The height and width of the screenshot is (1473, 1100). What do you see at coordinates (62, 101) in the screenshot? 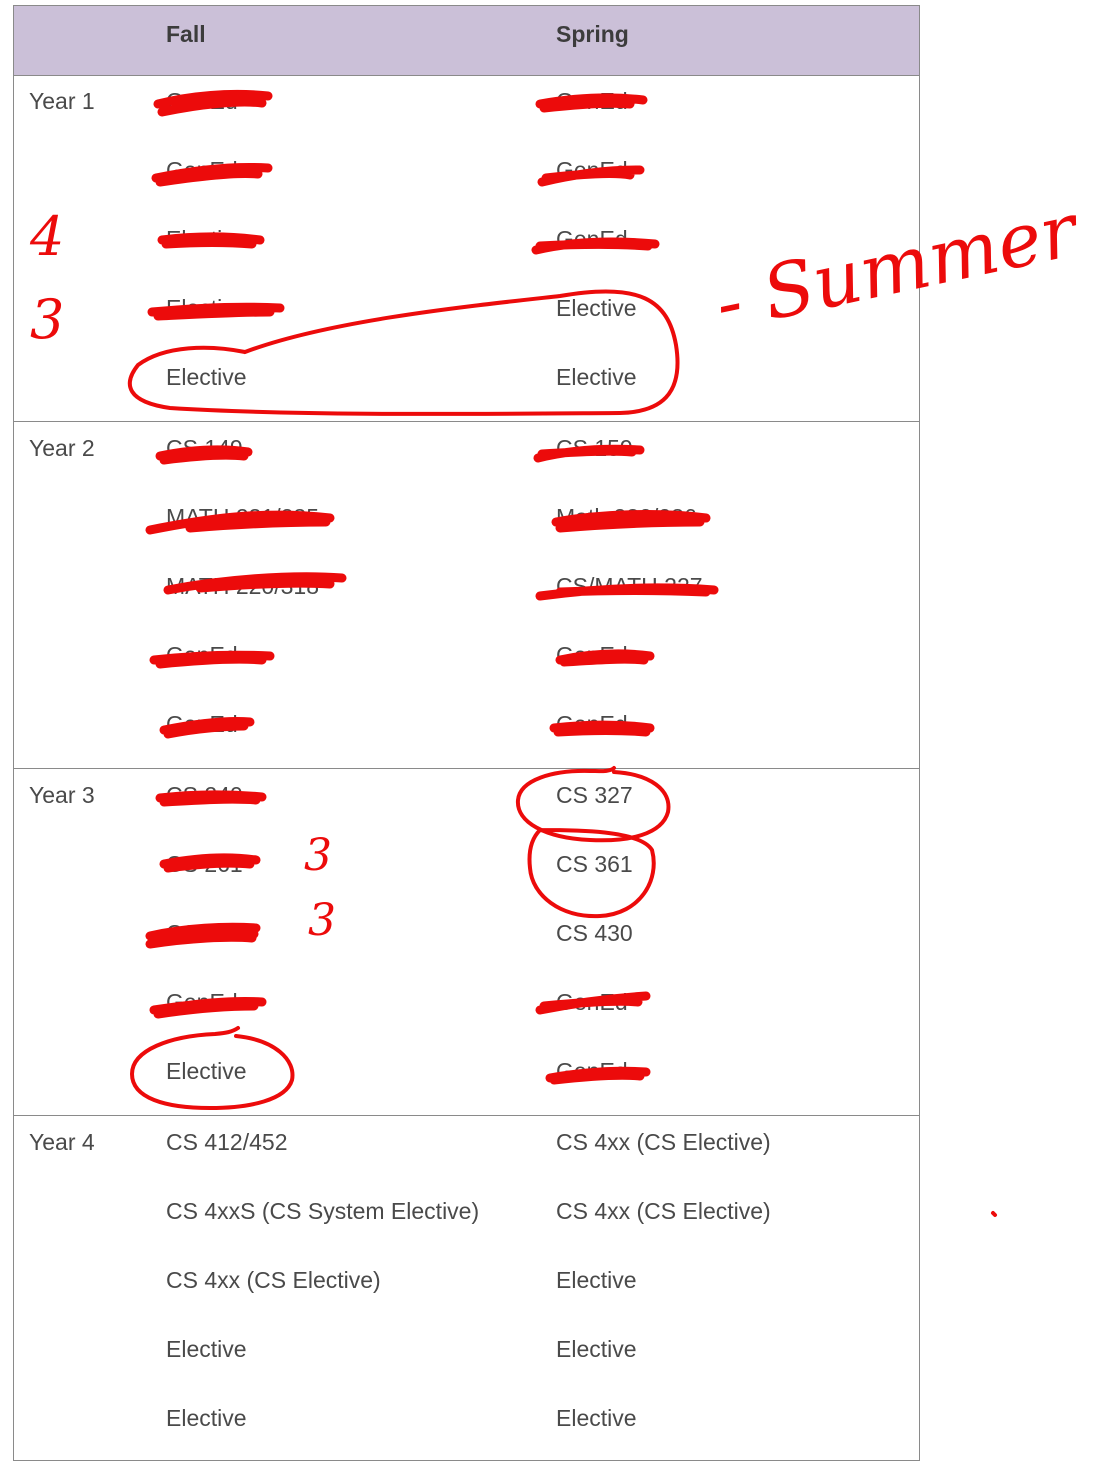
I see `year-label: Year 1` at bounding box center [62, 101].